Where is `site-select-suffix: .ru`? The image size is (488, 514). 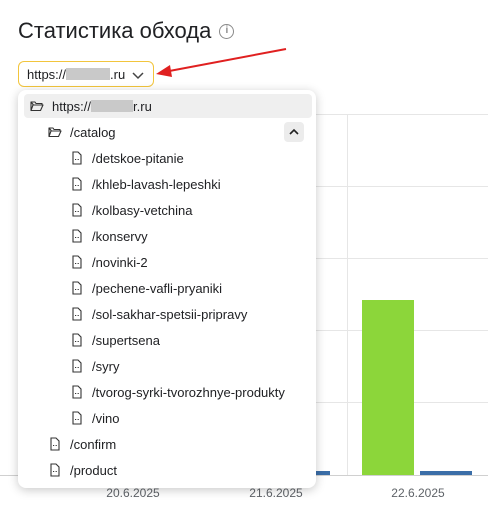 site-select-suffix: .ru is located at coordinates (118, 74).